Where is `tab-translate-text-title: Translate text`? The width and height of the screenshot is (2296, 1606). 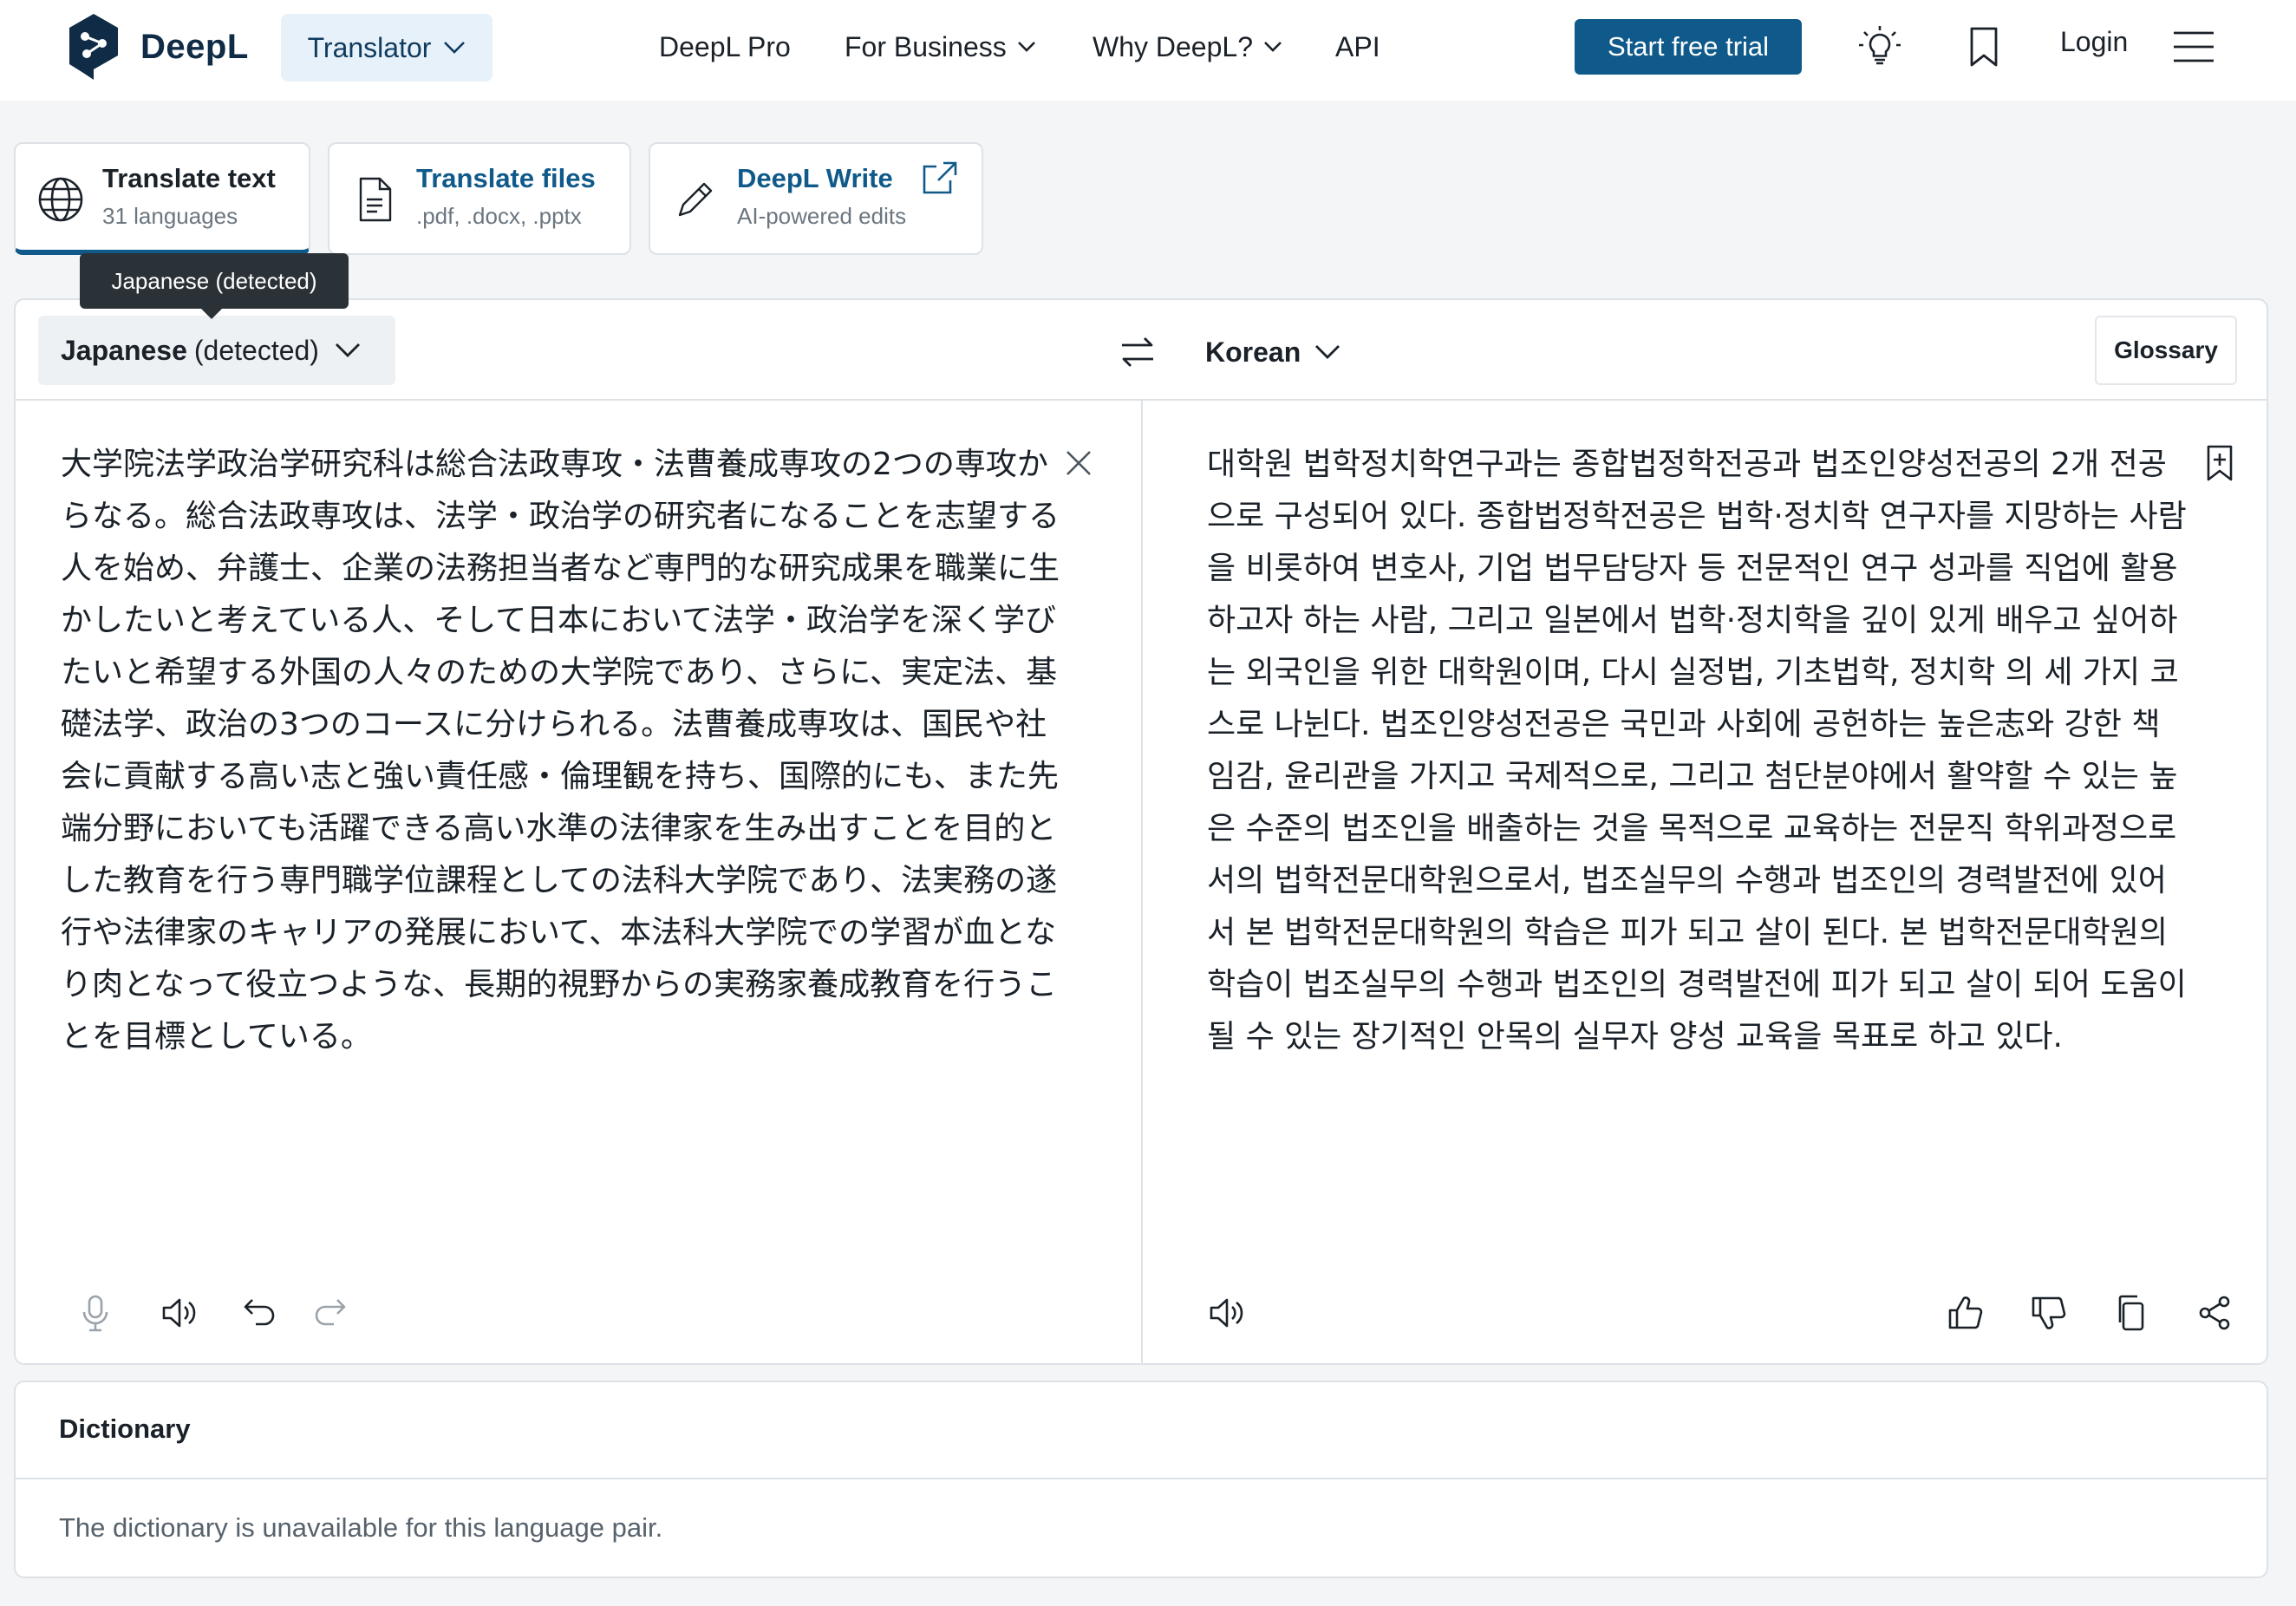
tab-translate-text-title: Translate text is located at coordinates (189, 178).